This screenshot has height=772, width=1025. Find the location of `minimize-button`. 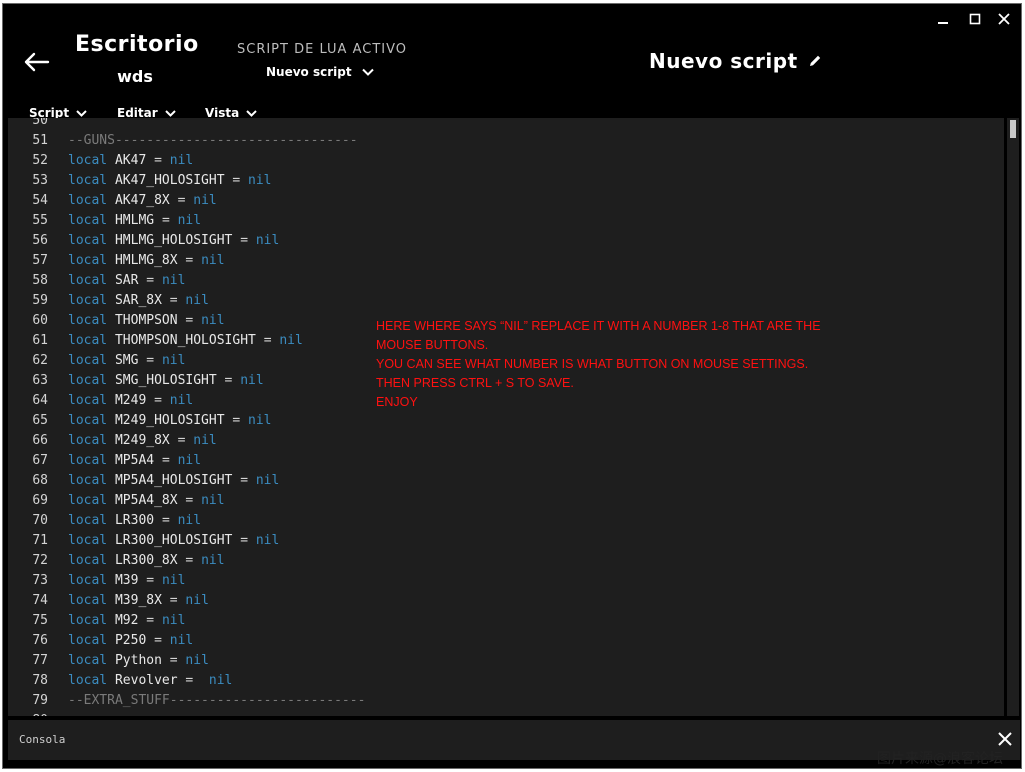

minimize-button is located at coordinates (943, 19).